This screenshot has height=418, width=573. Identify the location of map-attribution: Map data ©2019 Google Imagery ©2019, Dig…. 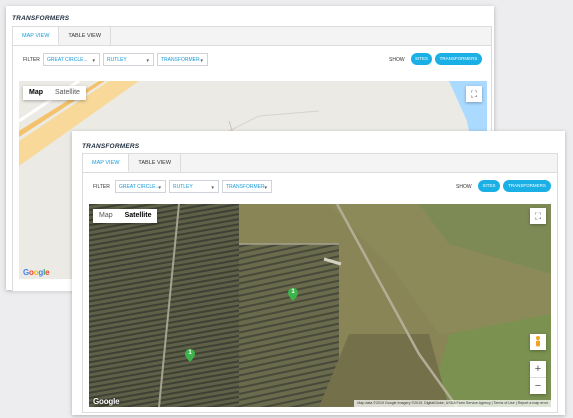
(452, 403).